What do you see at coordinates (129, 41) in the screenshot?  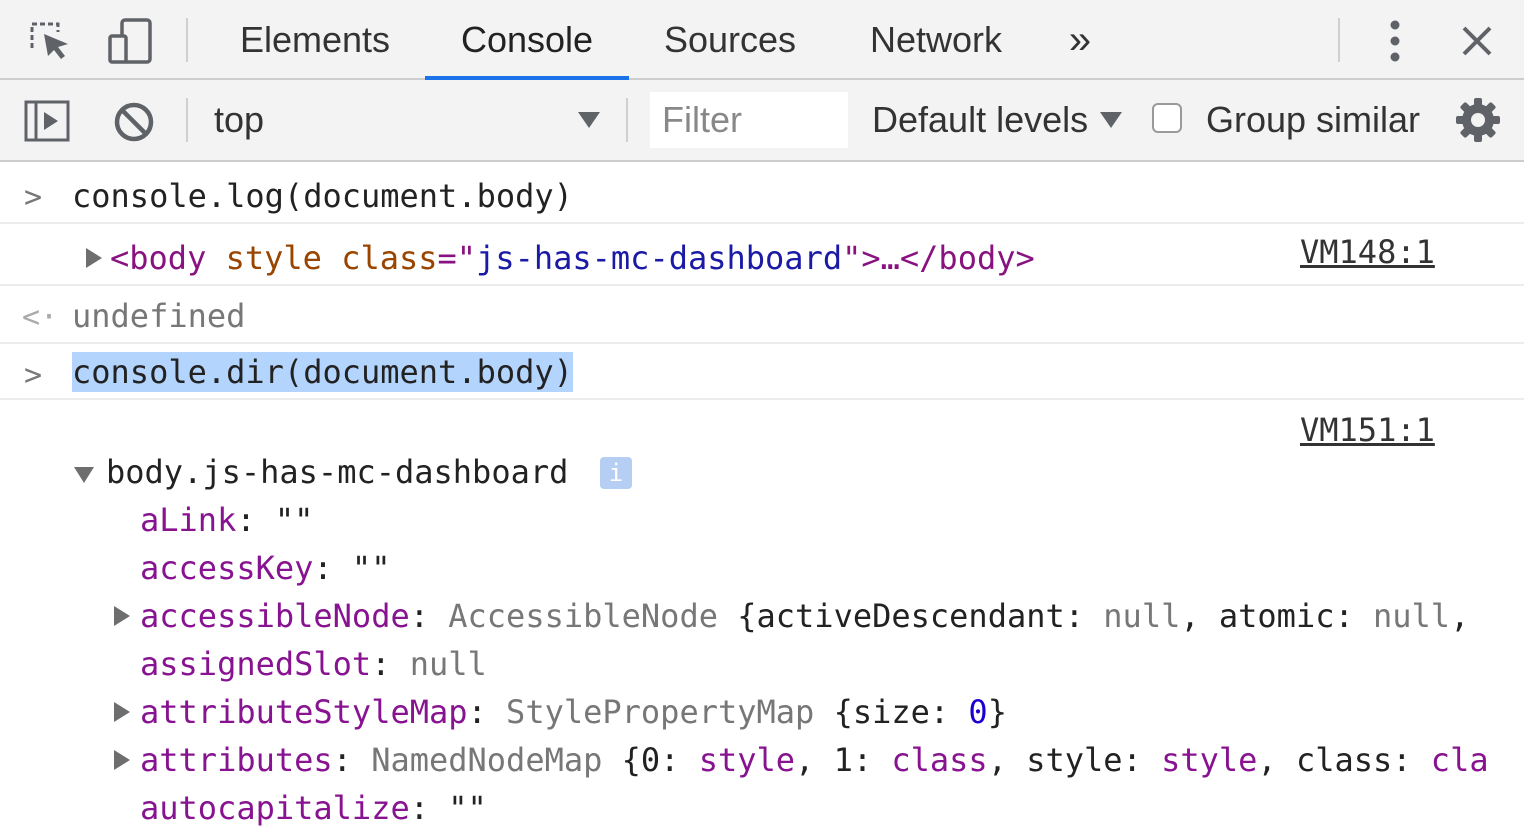 I see `device-toolbar-icon` at bounding box center [129, 41].